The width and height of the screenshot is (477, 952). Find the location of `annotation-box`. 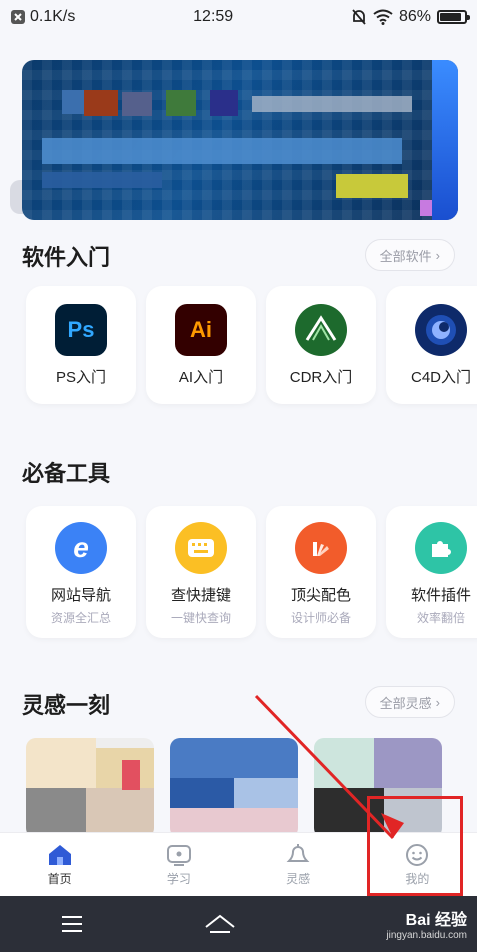

annotation-box is located at coordinates (415, 846).